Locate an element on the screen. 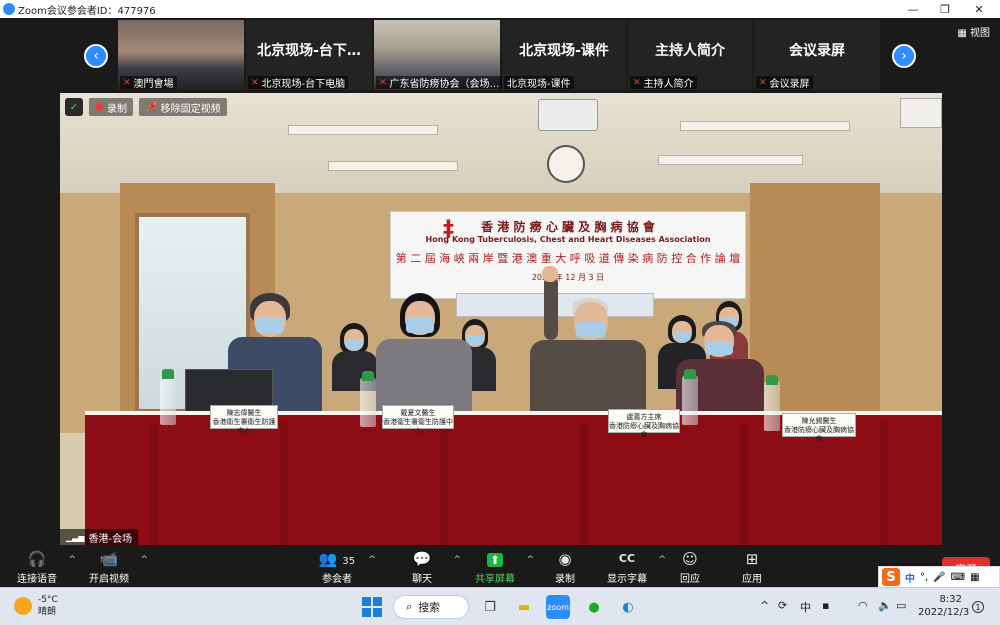 The image size is (1000, 625). microphone-icon: 🎤 is located at coordinates (939, 577).